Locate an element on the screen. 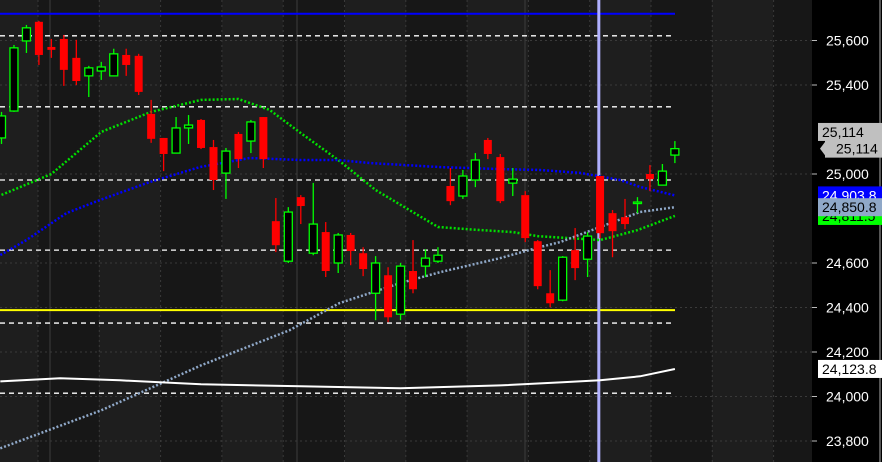  last-price-label-1: 25,114 is located at coordinates (843, 132).